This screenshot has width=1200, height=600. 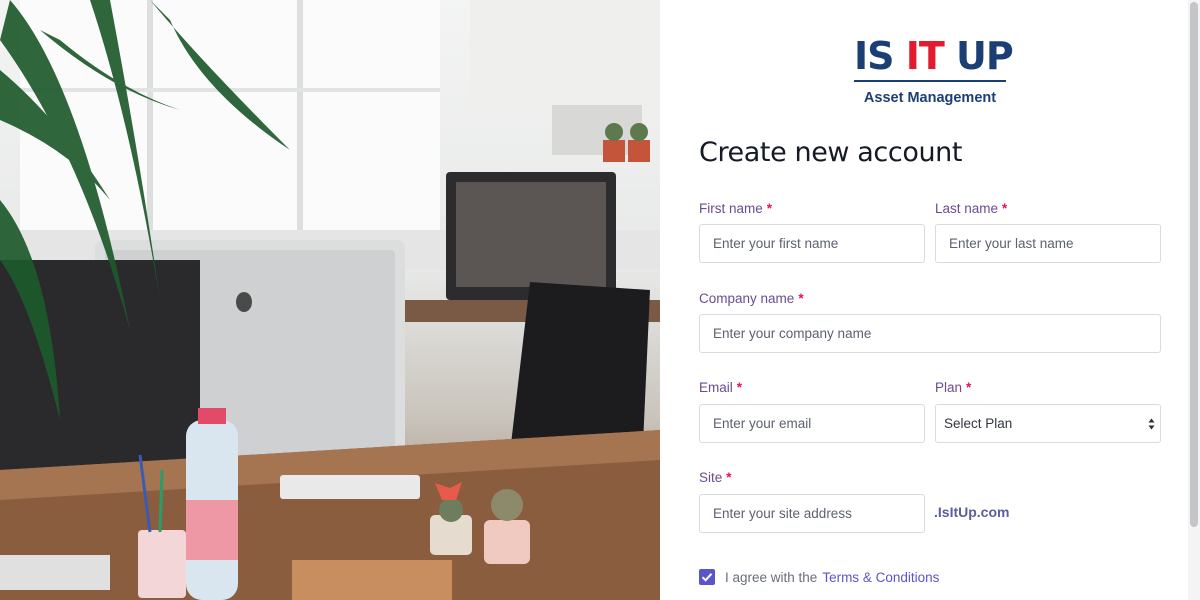 I want to click on checkmark-icon, so click(x=707, y=577).